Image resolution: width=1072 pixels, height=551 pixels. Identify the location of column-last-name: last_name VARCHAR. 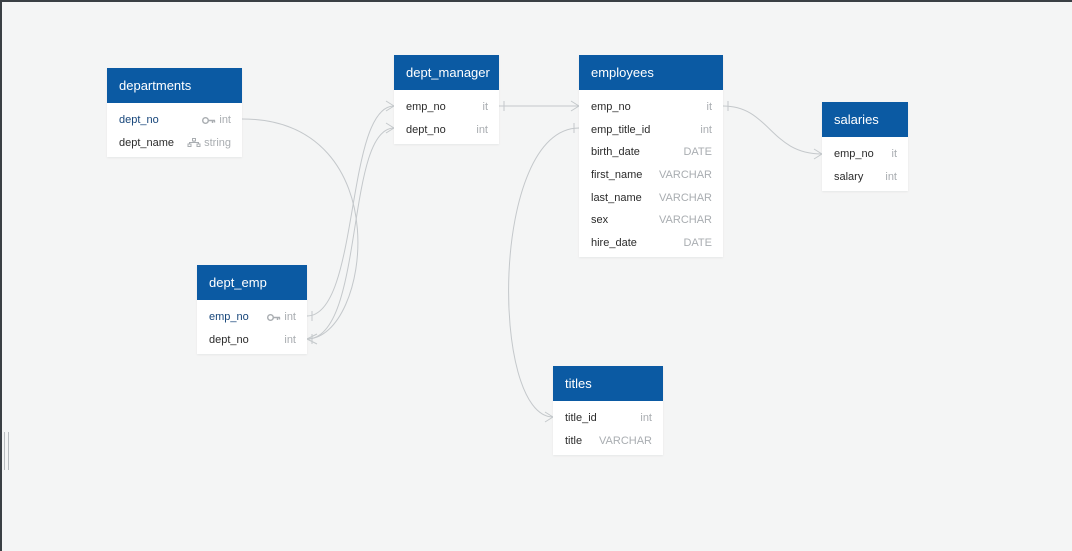
(651, 197).